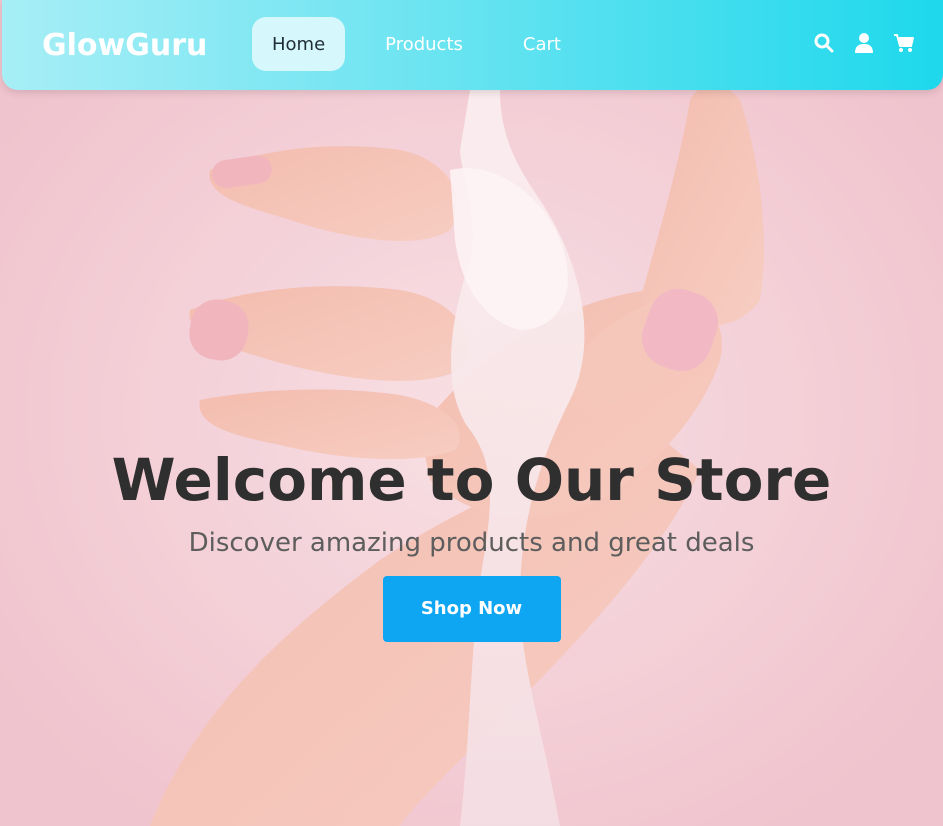 The height and width of the screenshot is (826, 943). I want to click on brand-logo: GlowGuru, so click(124, 46).